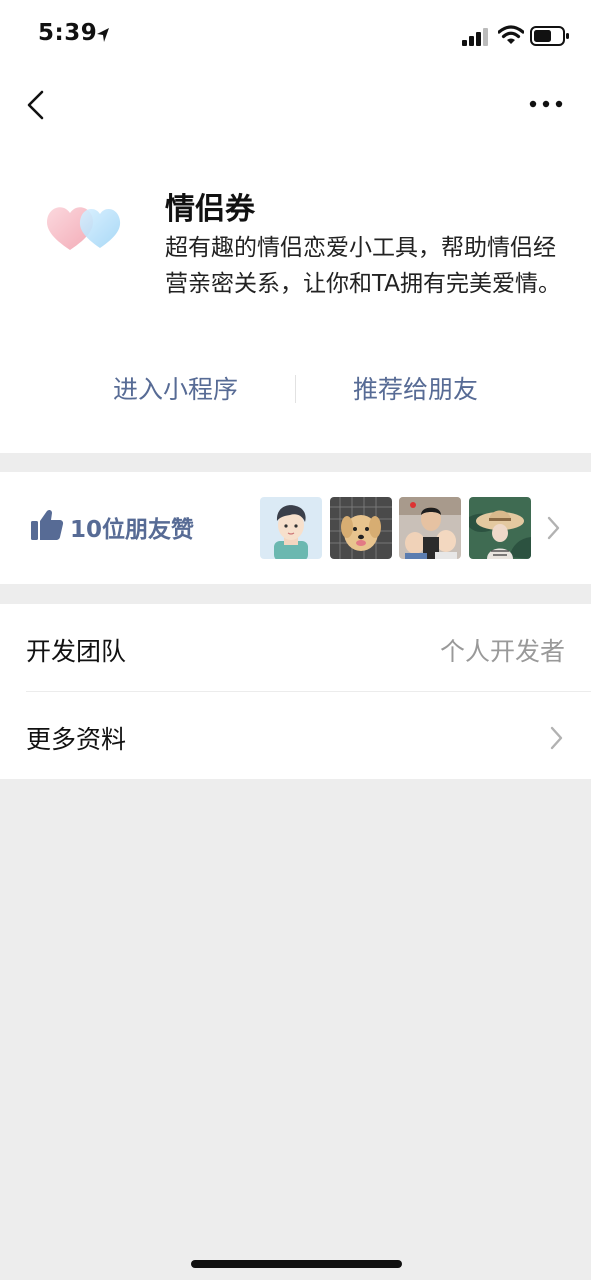 The height and width of the screenshot is (1280, 591). I want to click on friends-likes-row: 10位朋友赞, so click(295, 528).